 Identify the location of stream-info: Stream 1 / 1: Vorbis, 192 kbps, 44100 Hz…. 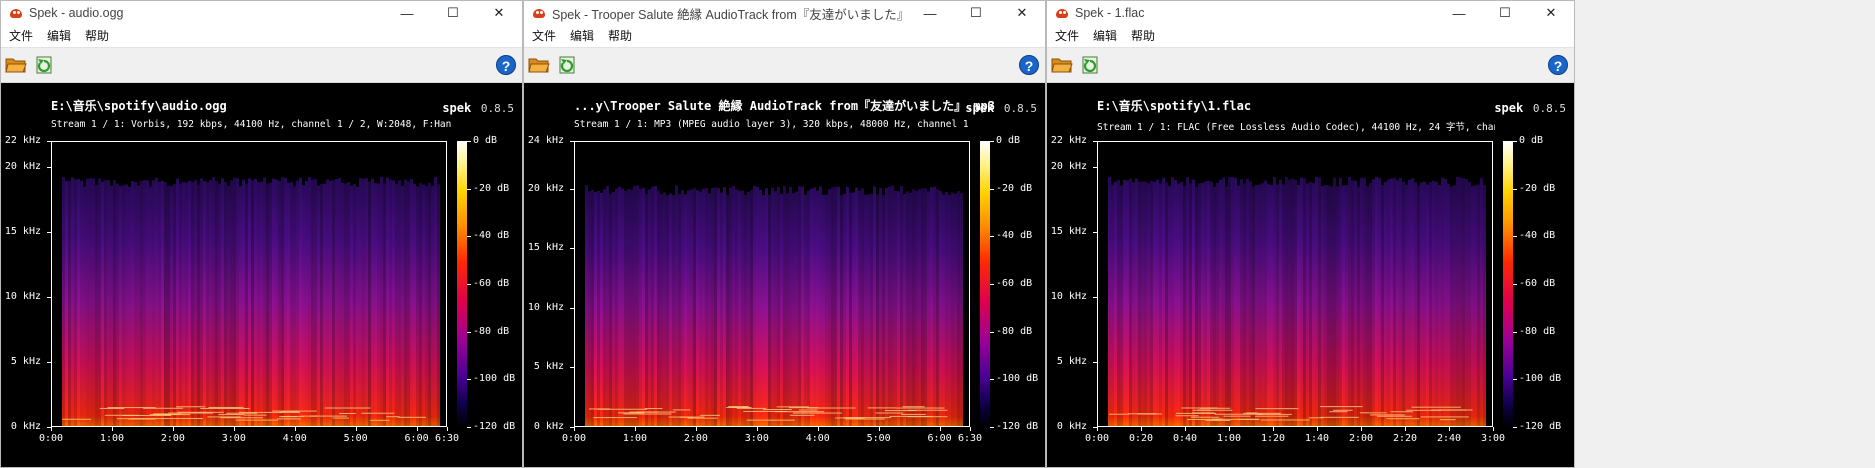
(251, 124).